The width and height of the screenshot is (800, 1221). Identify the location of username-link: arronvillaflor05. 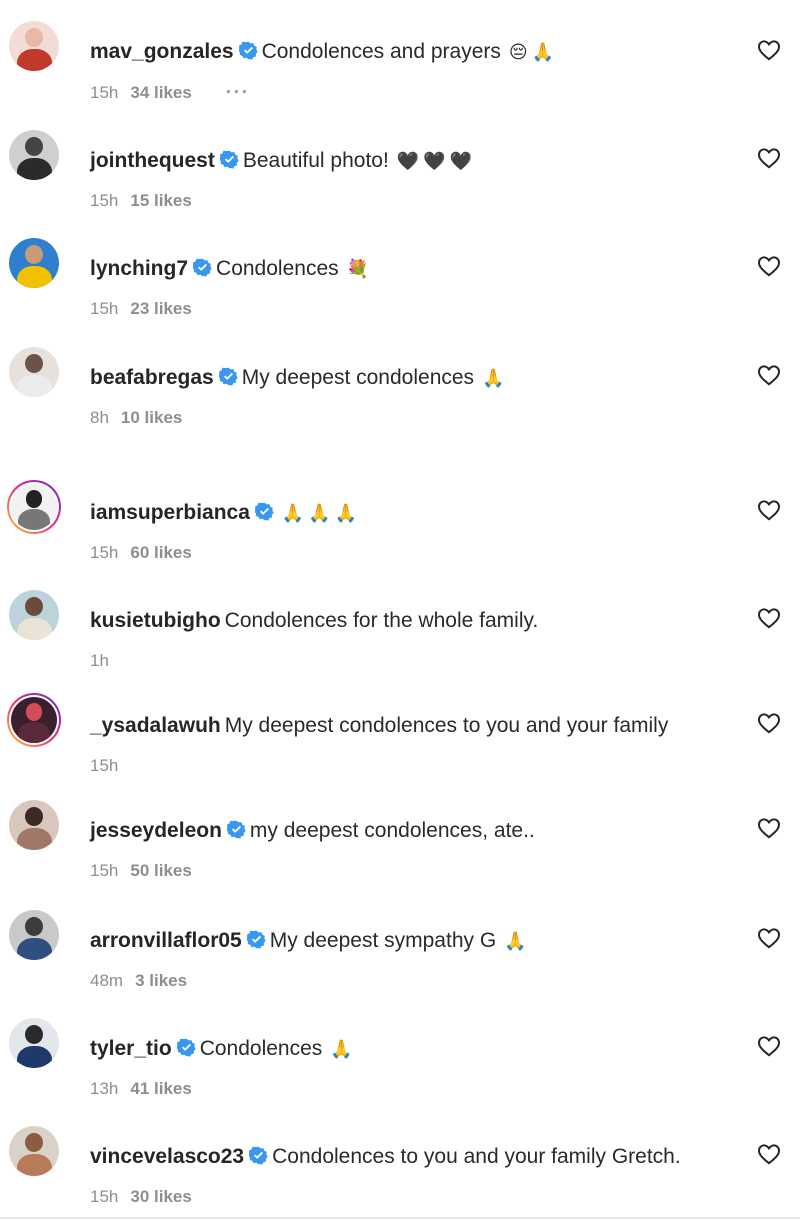
(166, 940).